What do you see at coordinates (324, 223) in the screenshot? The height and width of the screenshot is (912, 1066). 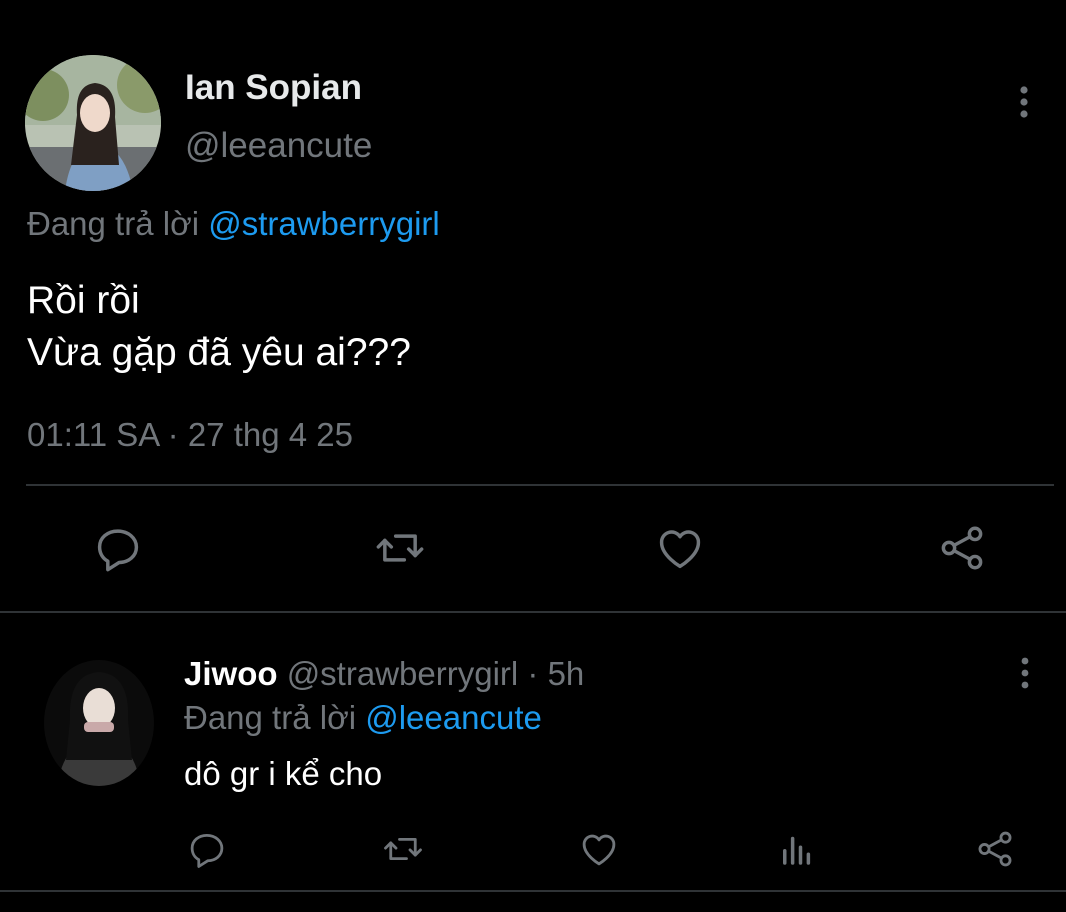 I see `replying-to-link: @strawberrygirl` at bounding box center [324, 223].